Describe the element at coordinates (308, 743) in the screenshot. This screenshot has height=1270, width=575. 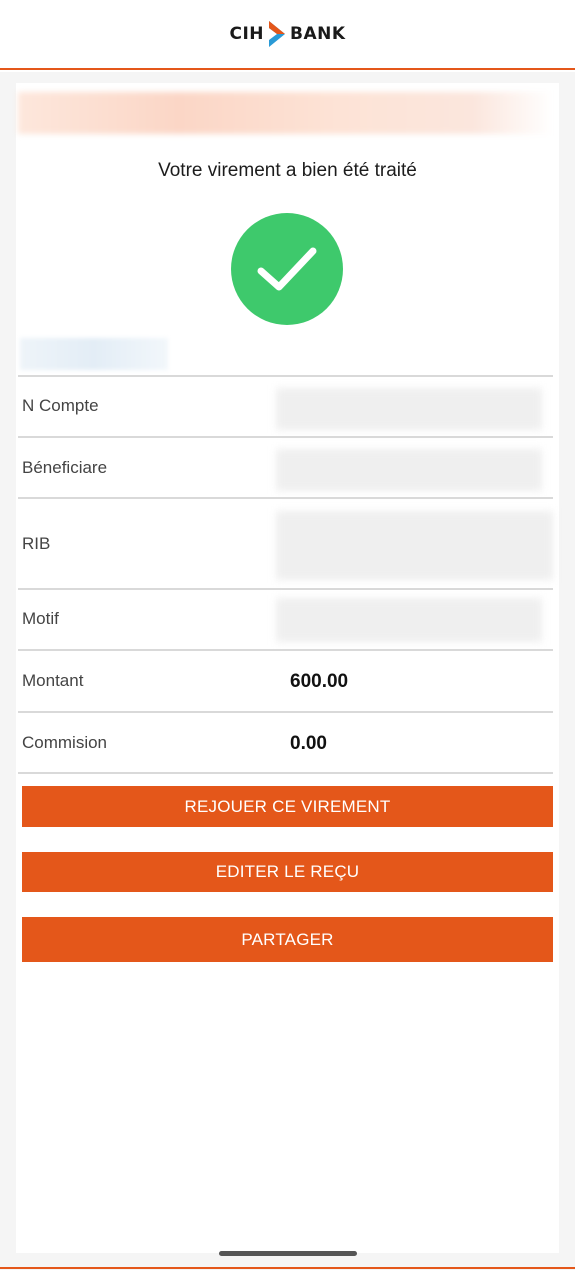
I see `commission-value: 0.00` at that location.